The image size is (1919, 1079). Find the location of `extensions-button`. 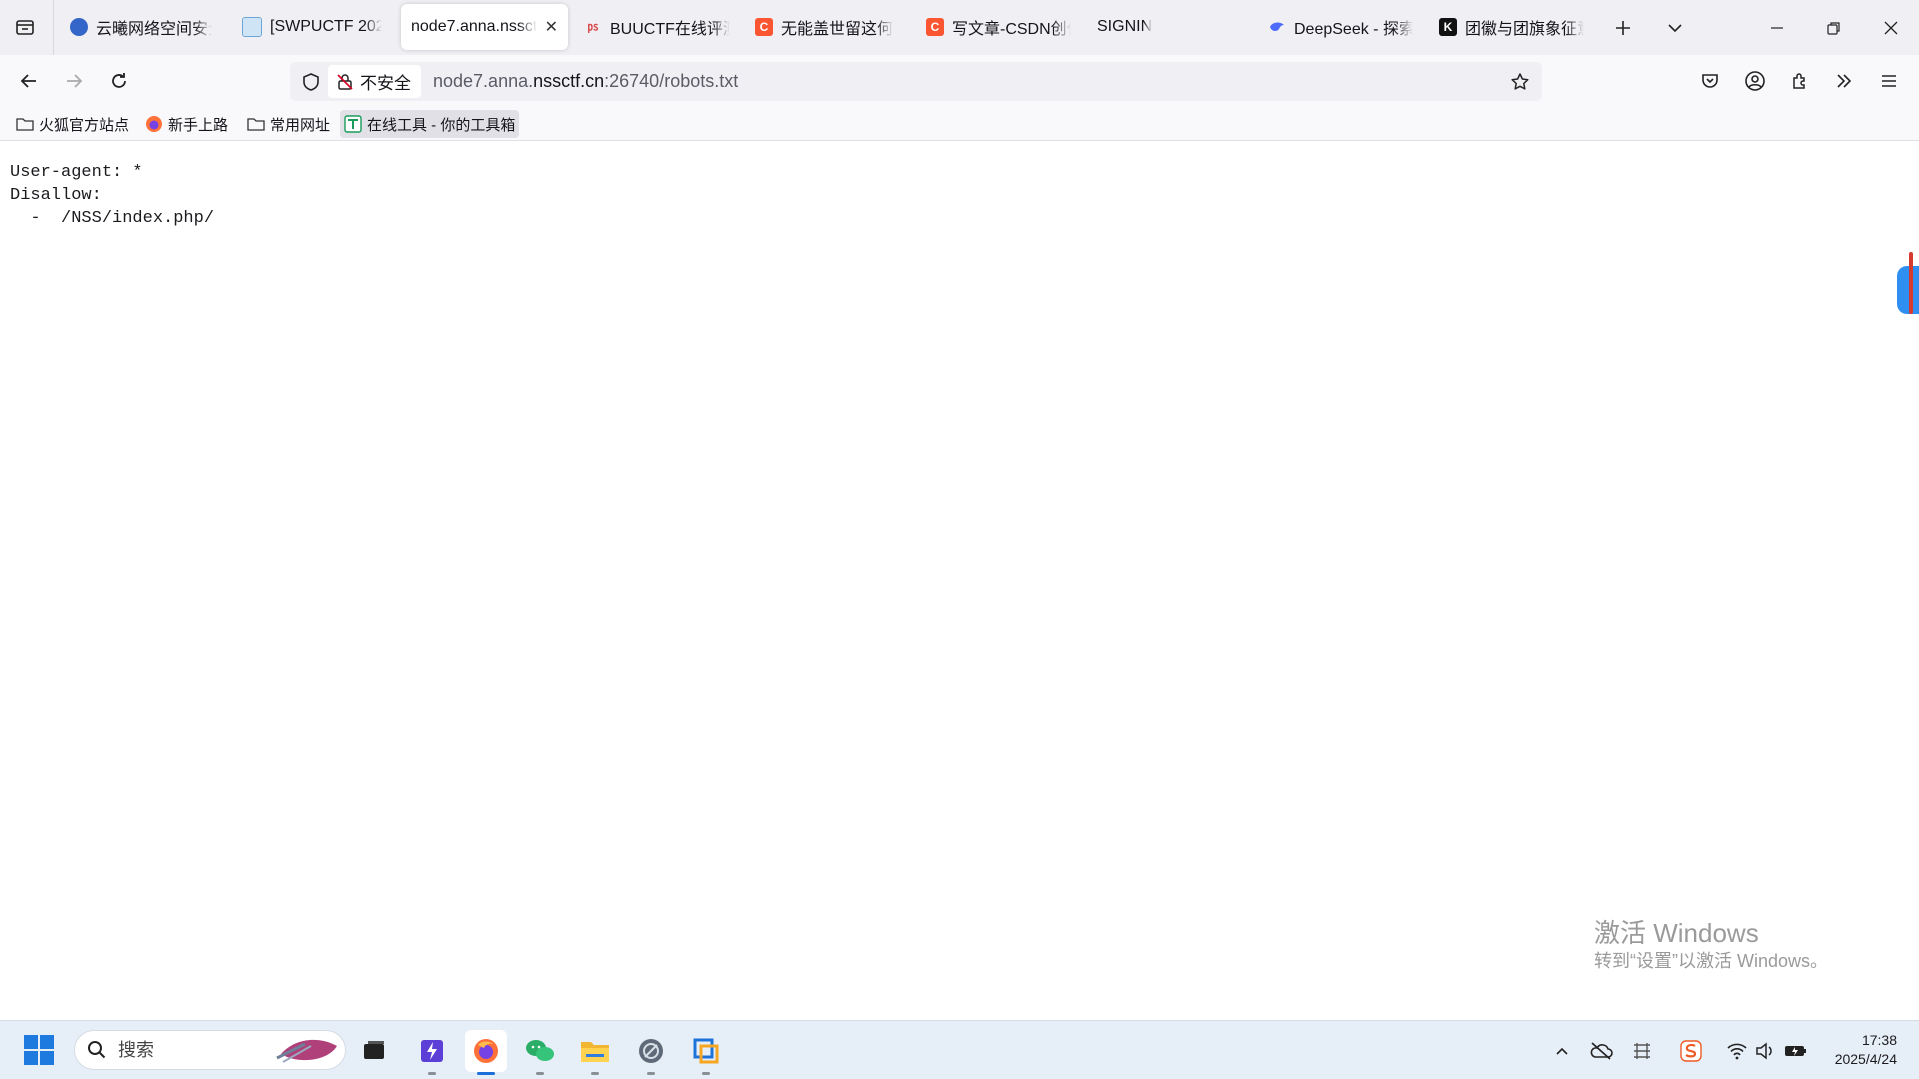

extensions-button is located at coordinates (1800, 81).